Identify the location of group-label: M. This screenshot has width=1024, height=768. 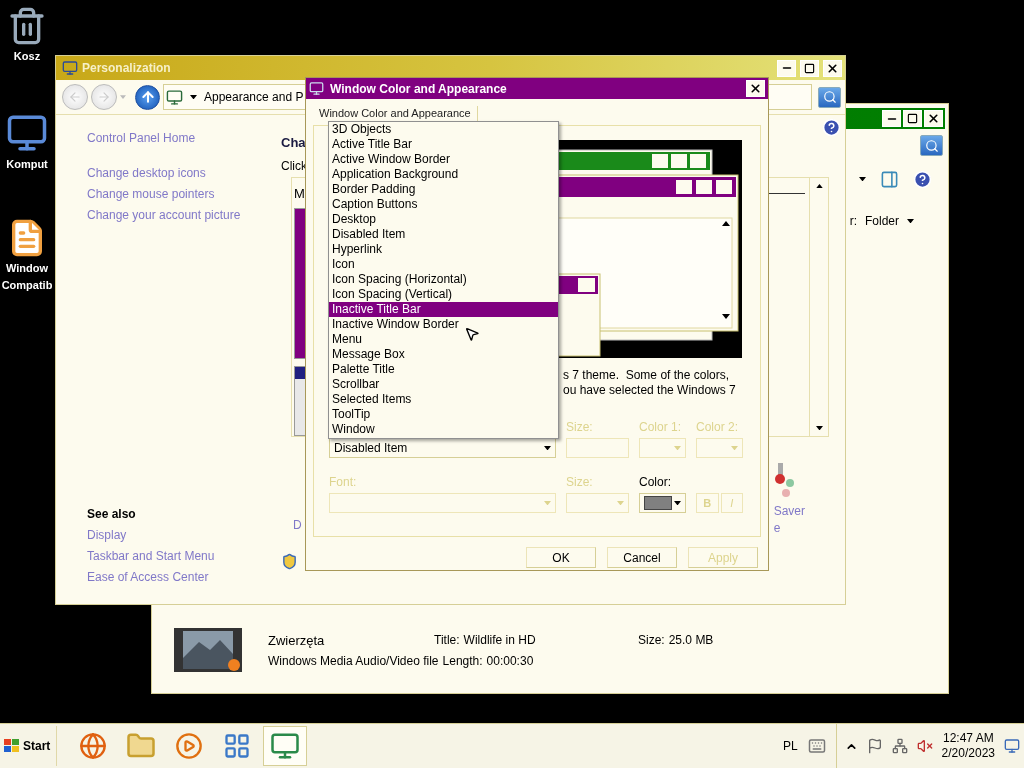
(299, 193).